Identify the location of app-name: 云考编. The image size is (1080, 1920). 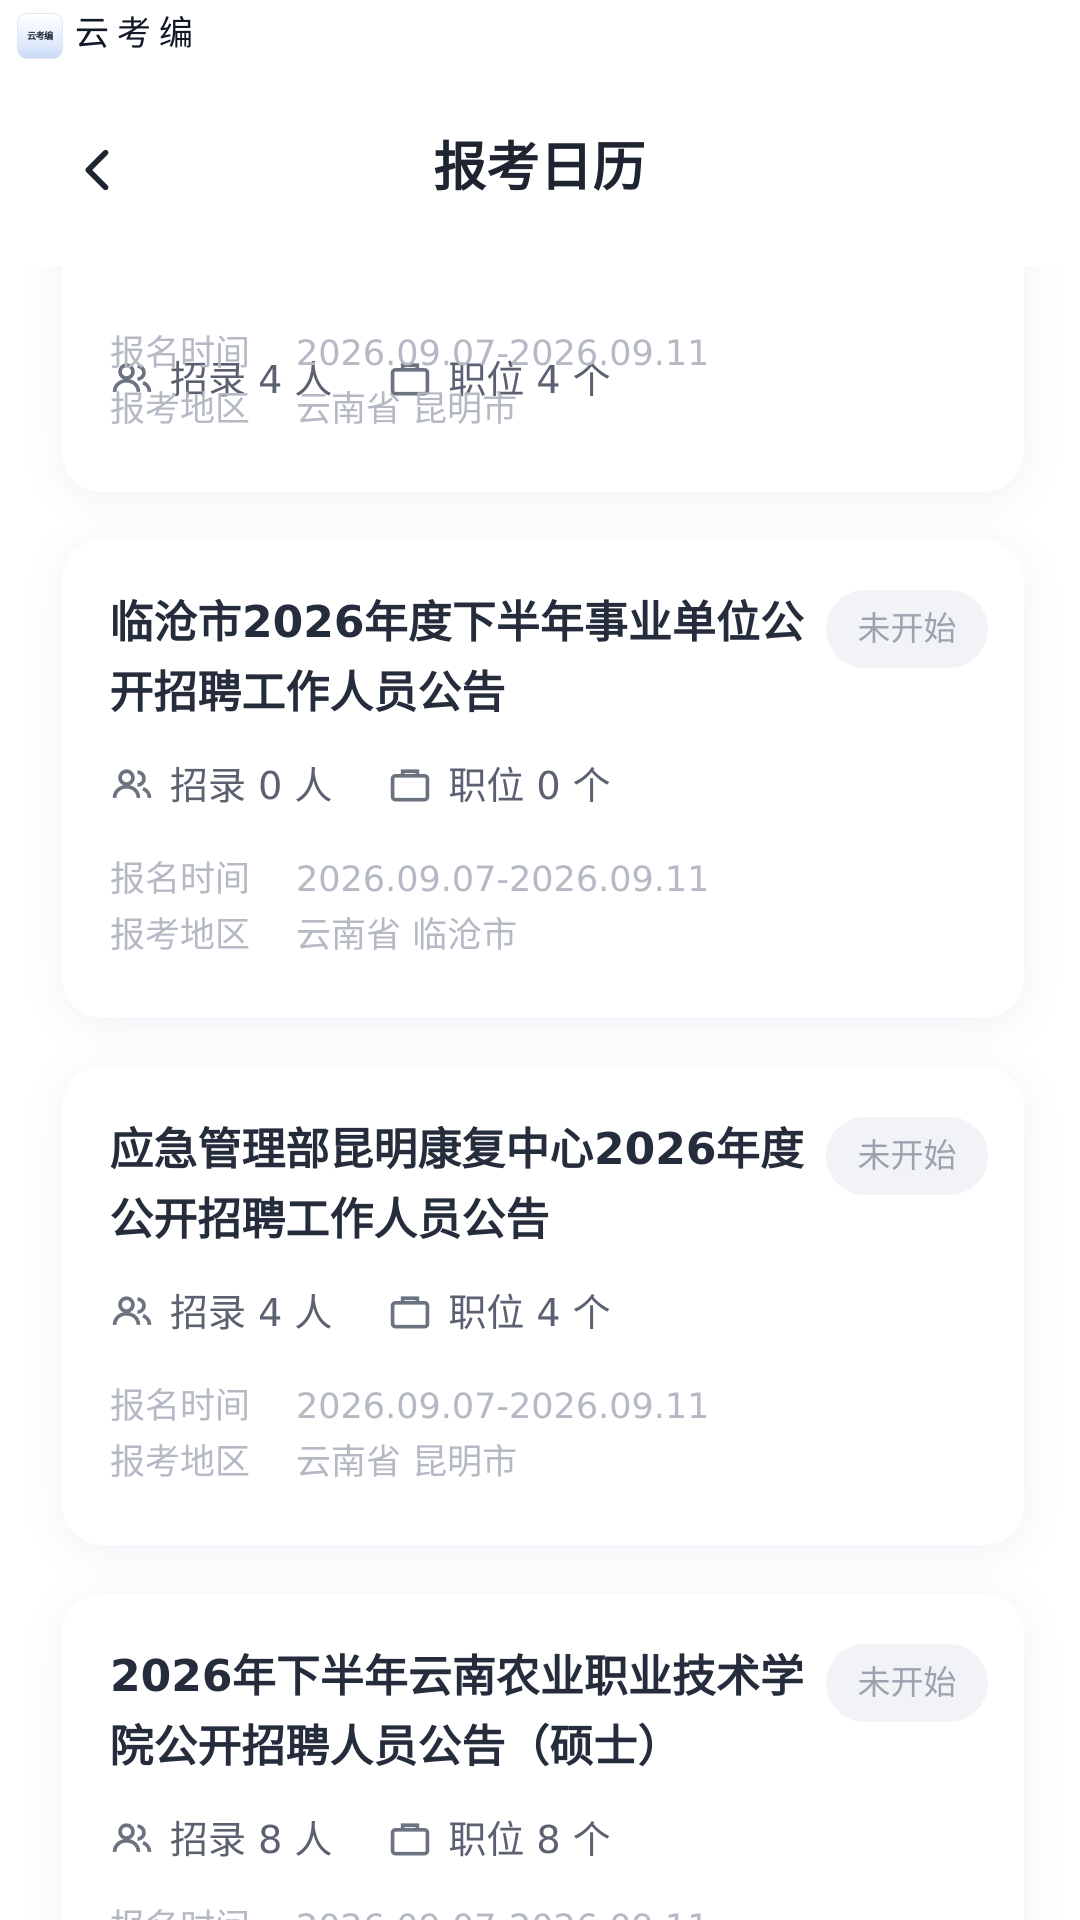
(138, 34).